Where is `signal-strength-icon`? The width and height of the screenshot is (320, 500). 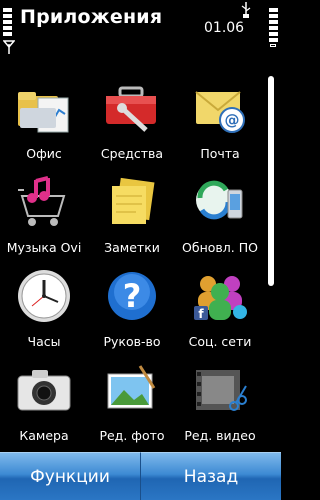 signal-strength-icon is located at coordinates (7, 24).